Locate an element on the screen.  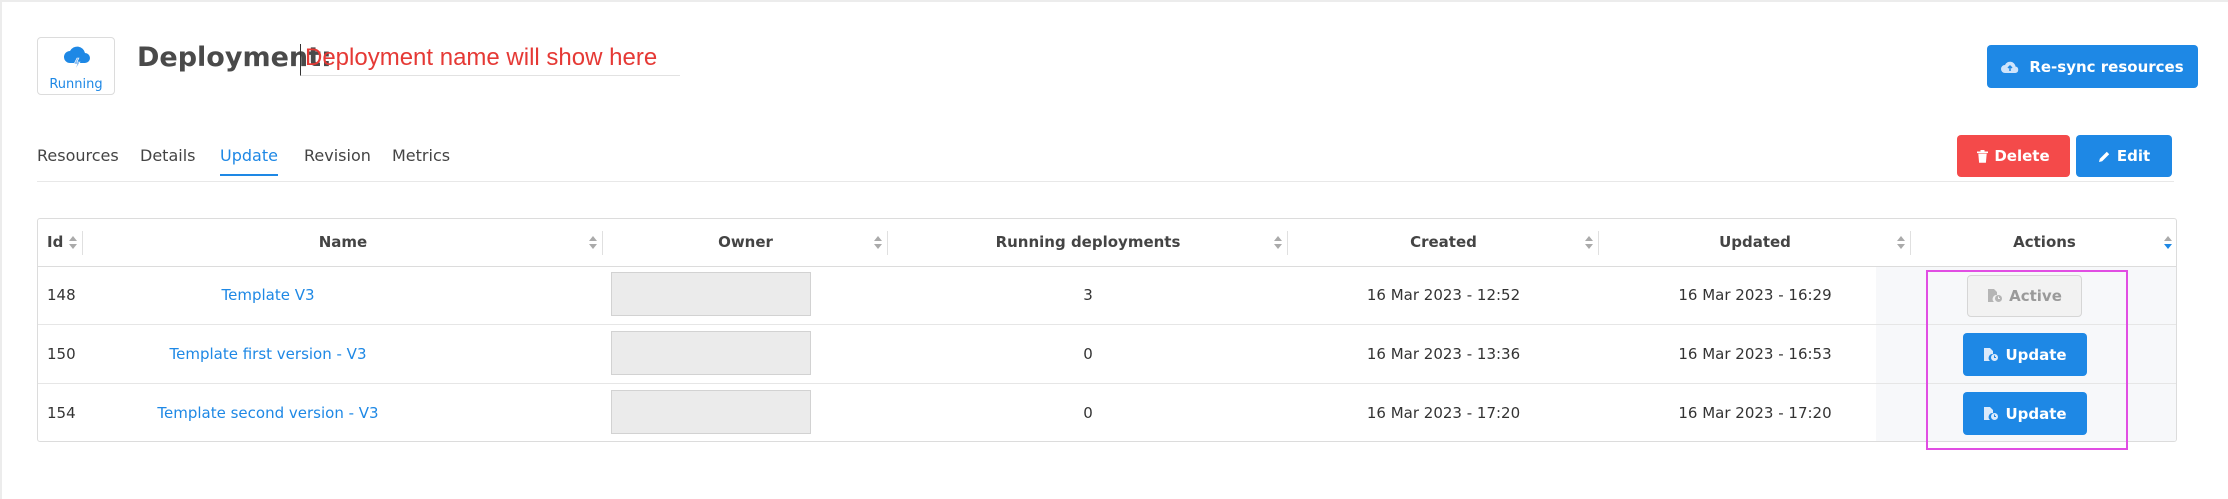
column-header-running-deployments: Running deployments is located at coordinates (1088, 242).